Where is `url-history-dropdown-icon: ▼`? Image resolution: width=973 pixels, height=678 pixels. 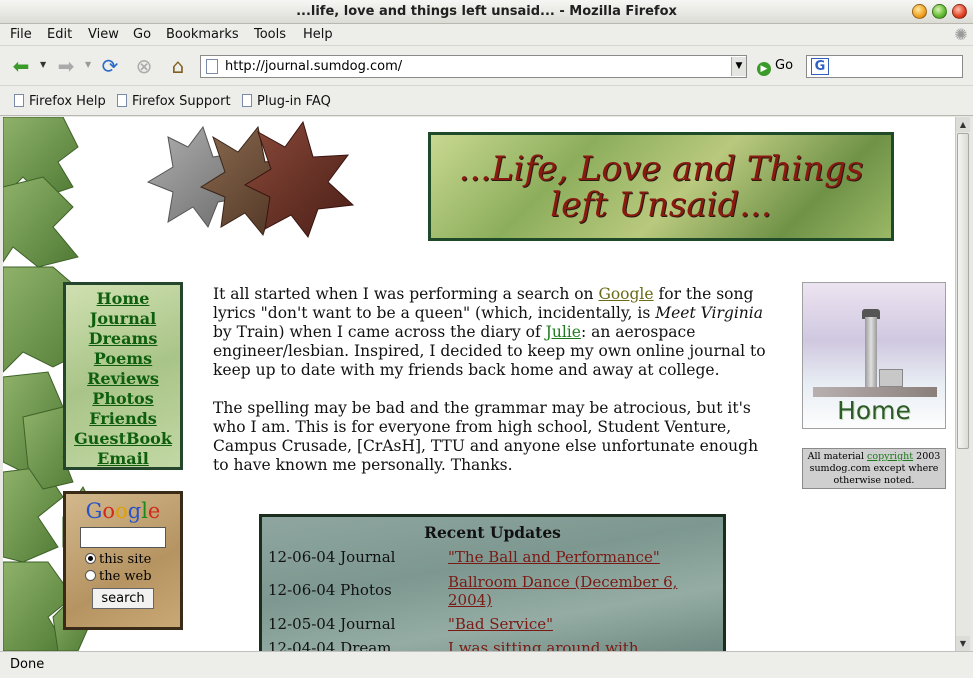
url-history-dropdown-icon: ▼ is located at coordinates (738, 66).